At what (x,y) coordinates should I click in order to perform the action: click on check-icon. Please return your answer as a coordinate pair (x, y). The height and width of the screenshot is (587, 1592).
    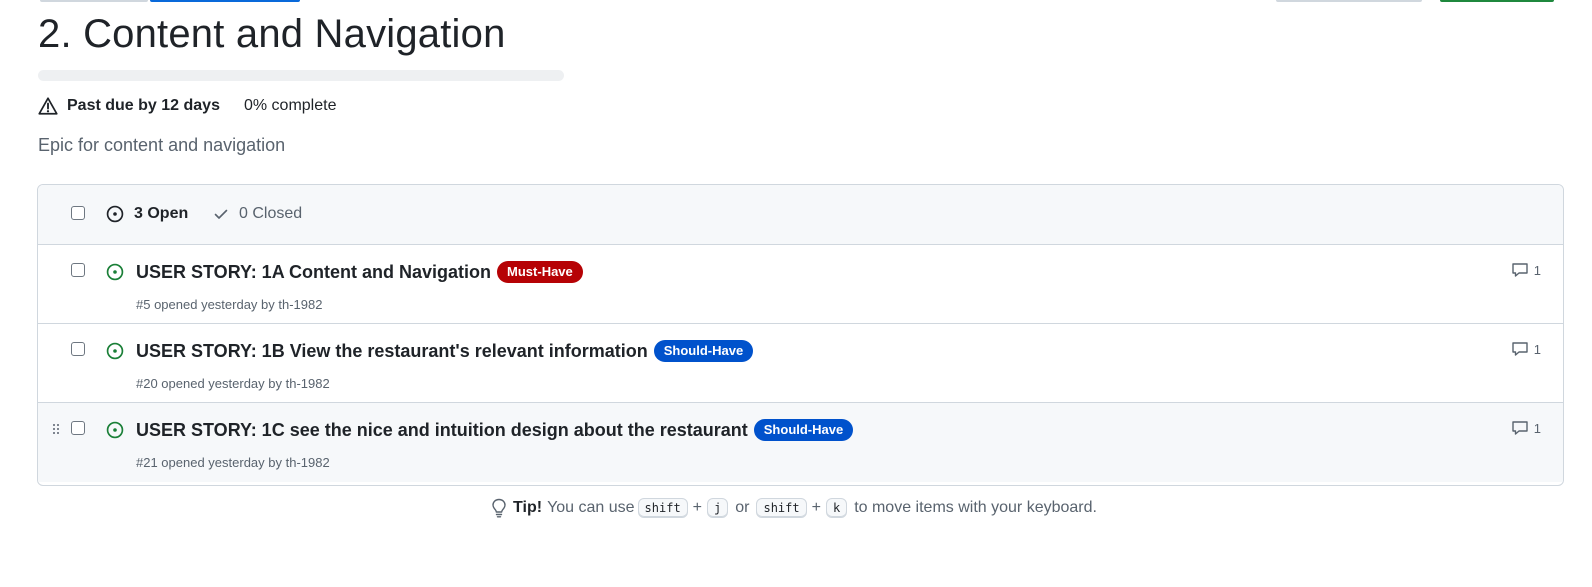
    Looking at the image, I should click on (221, 214).